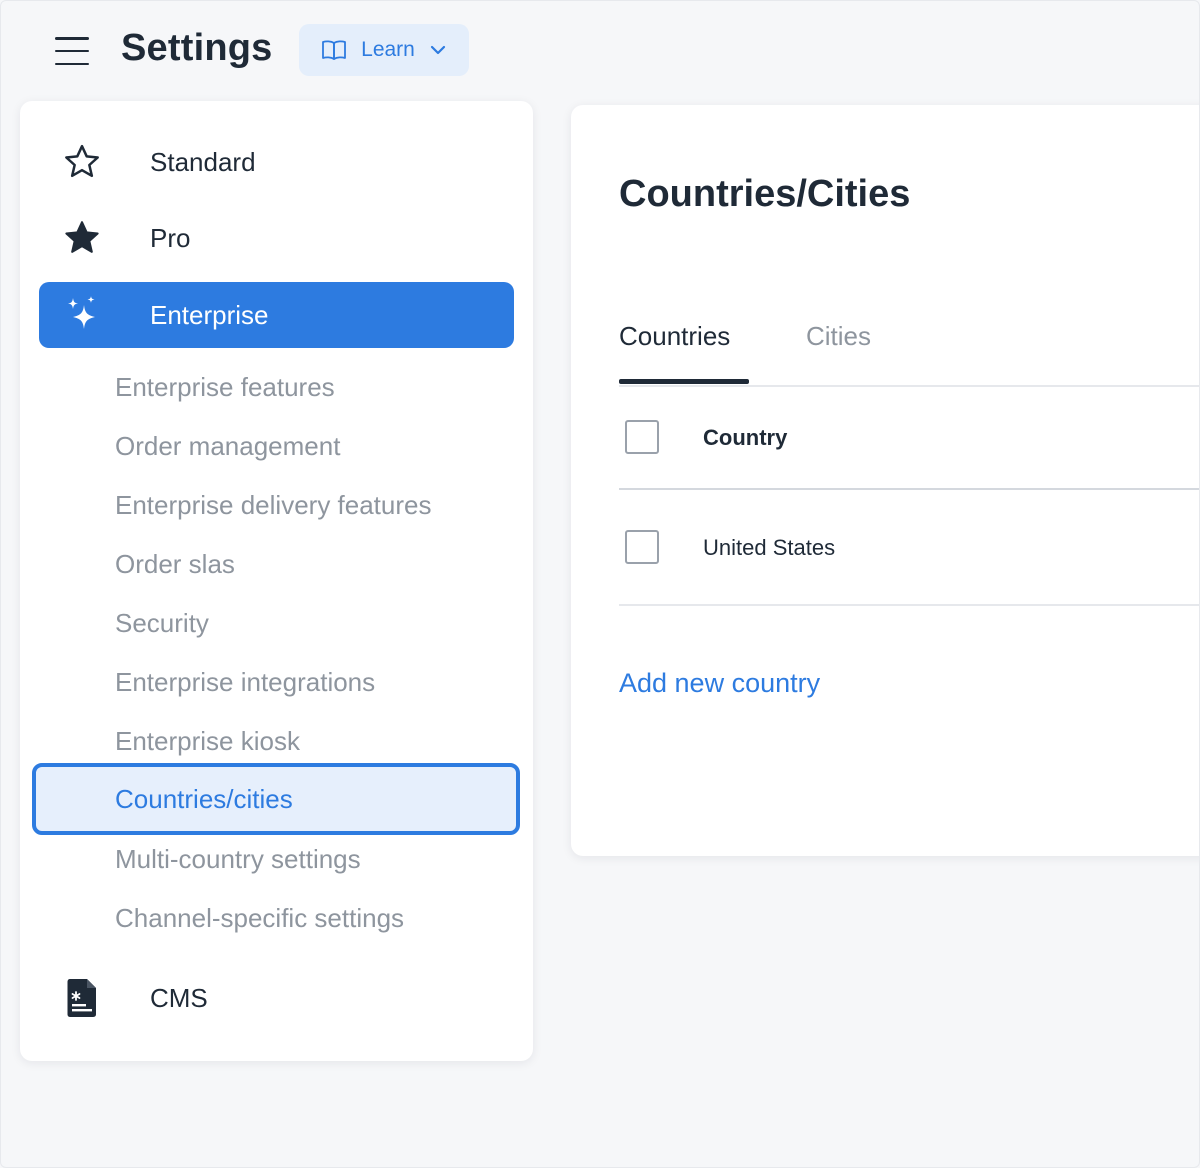 Image resolution: width=1200 pixels, height=1168 pixels. Describe the element at coordinates (207, 740) in the screenshot. I see `sidebar-subitem-label: Enterprise kiosk` at that location.